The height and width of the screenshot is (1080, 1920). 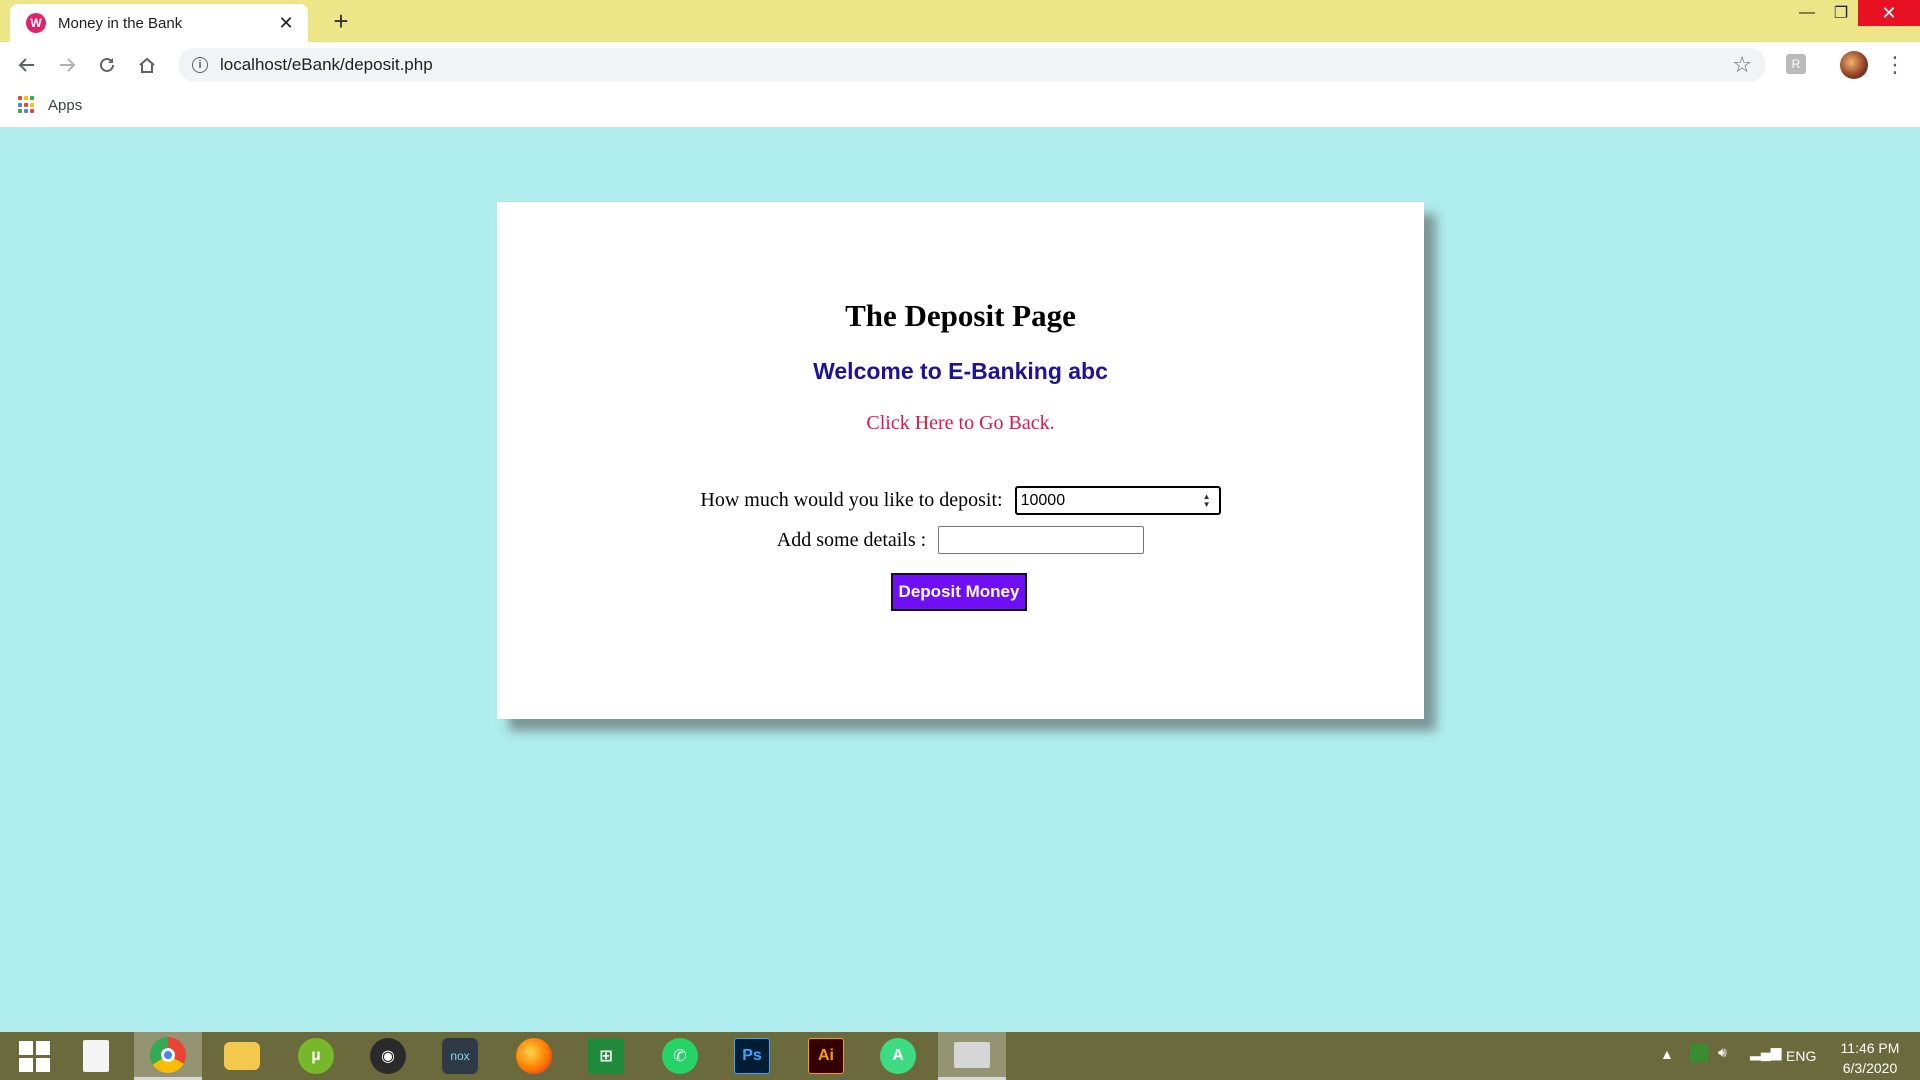 I want to click on android-studio-icon: A, so click(x=898, y=1056).